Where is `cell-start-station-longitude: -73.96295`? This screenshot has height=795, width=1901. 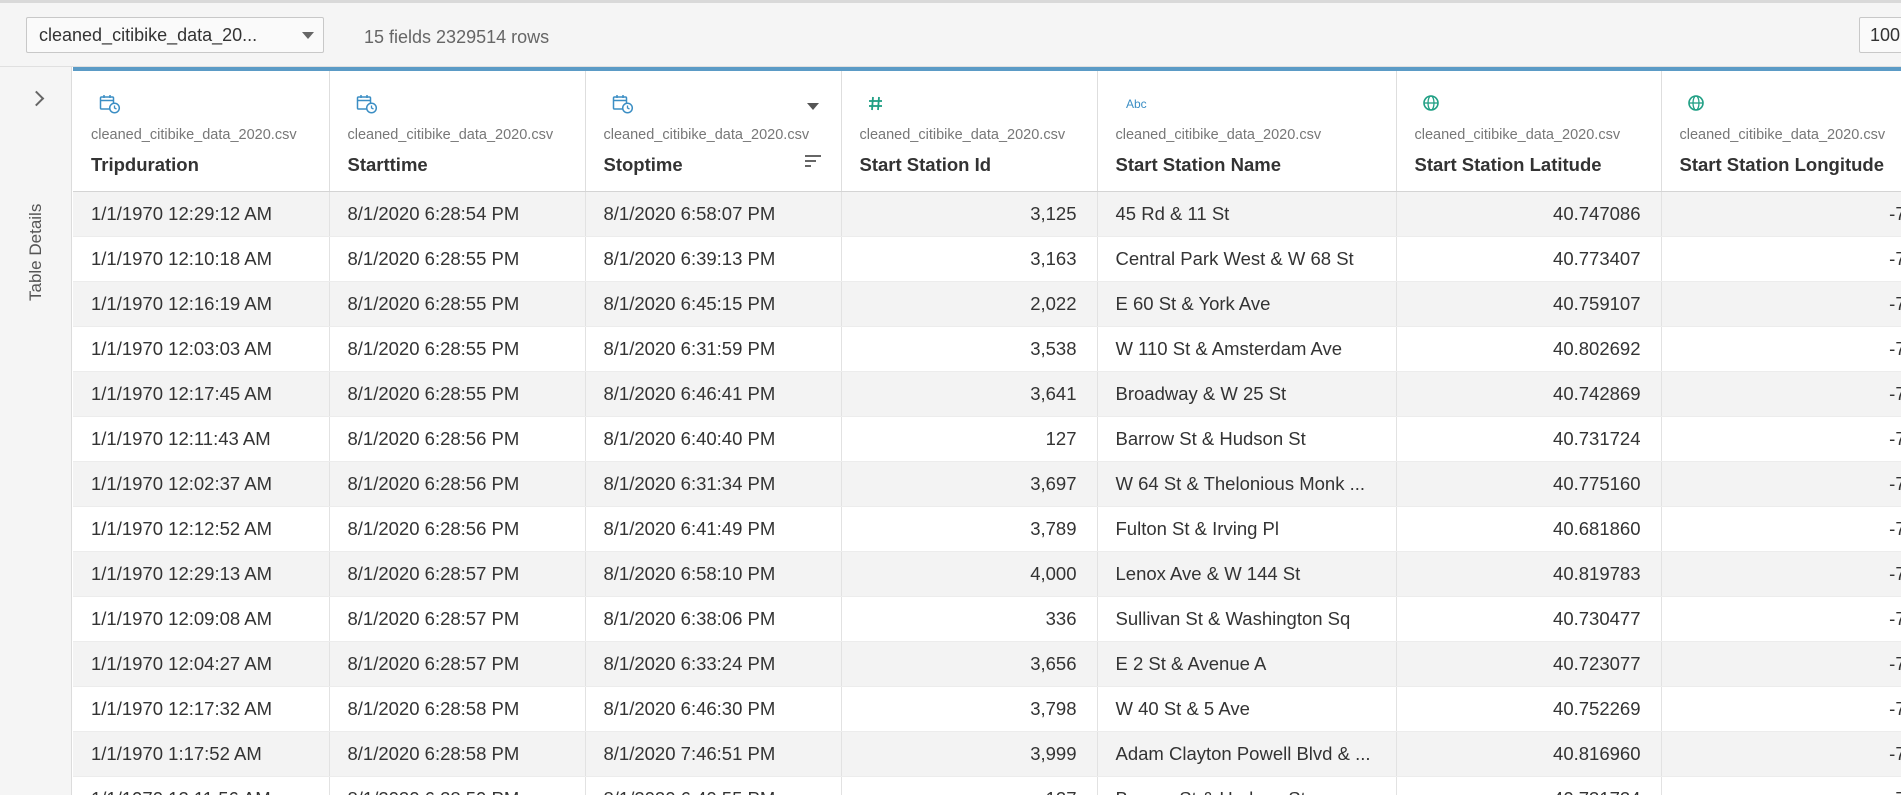
cell-start-station-longitude: -73.96295 is located at coordinates (1781, 349).